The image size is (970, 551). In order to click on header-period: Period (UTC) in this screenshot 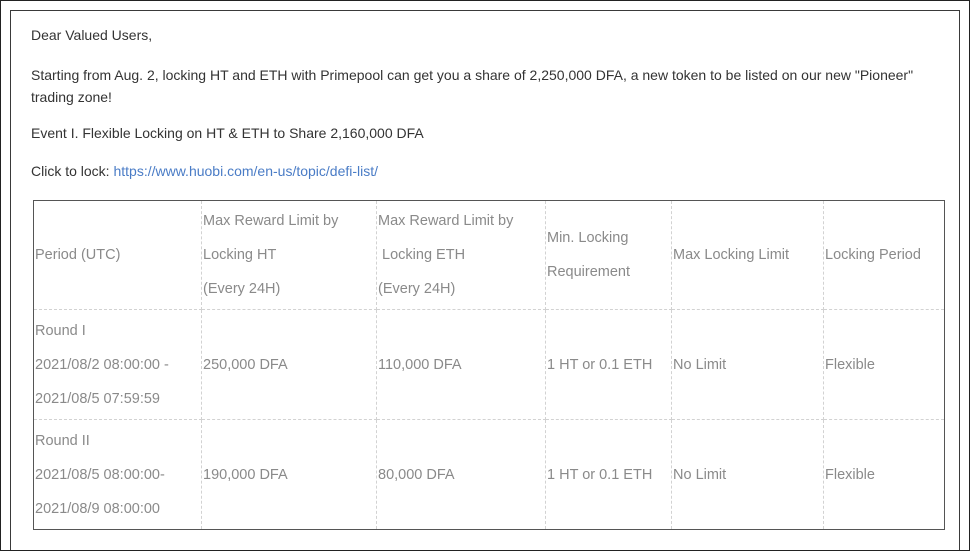, I will do `click(117, 255)`.